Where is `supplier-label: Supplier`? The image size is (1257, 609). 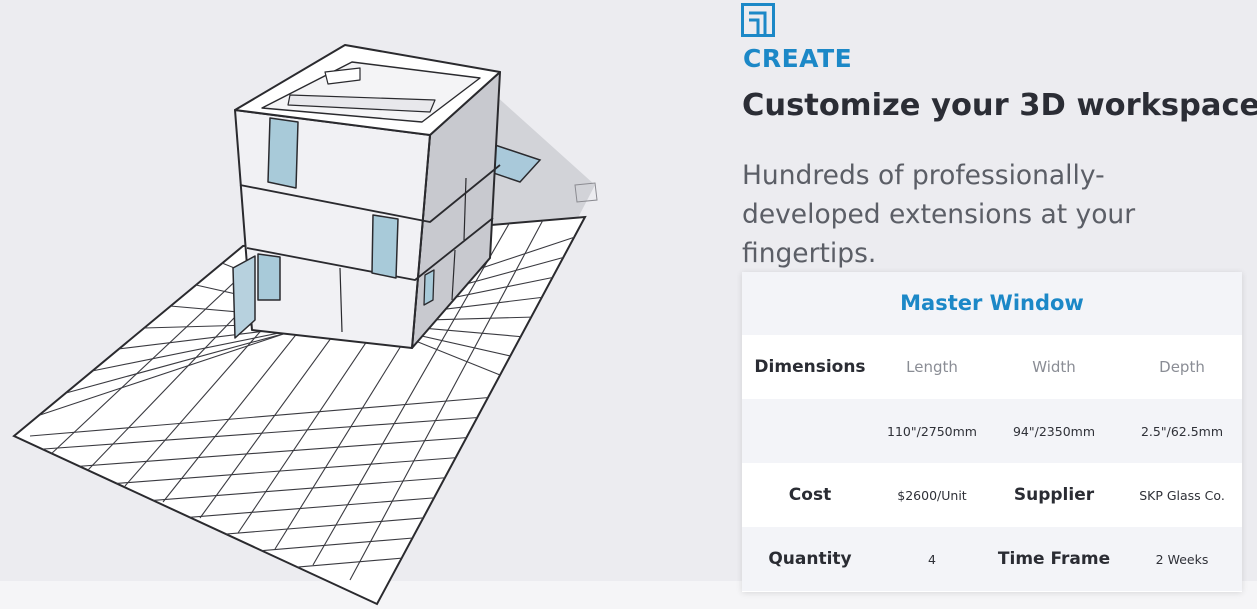
supplier-label: Supplier is located at coordinates (1054, 495).